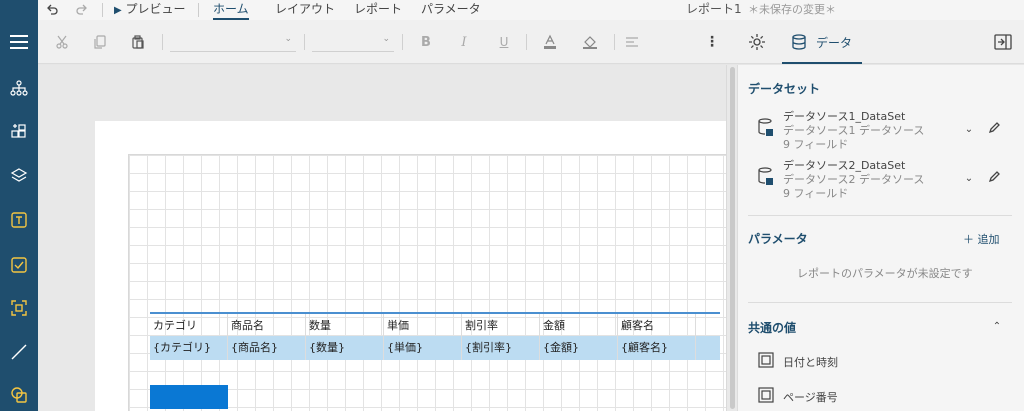 Image resolution: width=1024 pixels, height=411 pixels. Describe the element at coordinates (501, 326) in the screenshot. I see `table-header-cell: 割引率` at that location.